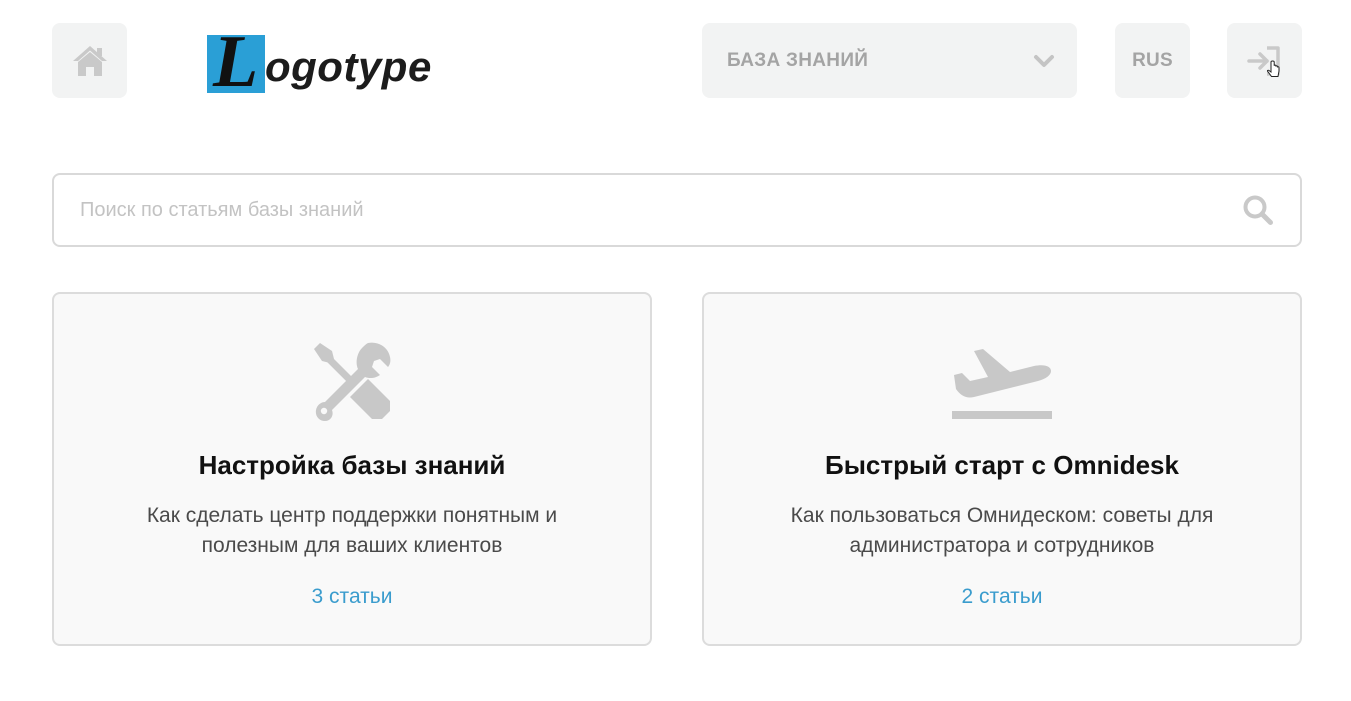  I want to click on search-button, so click(1258, 210).